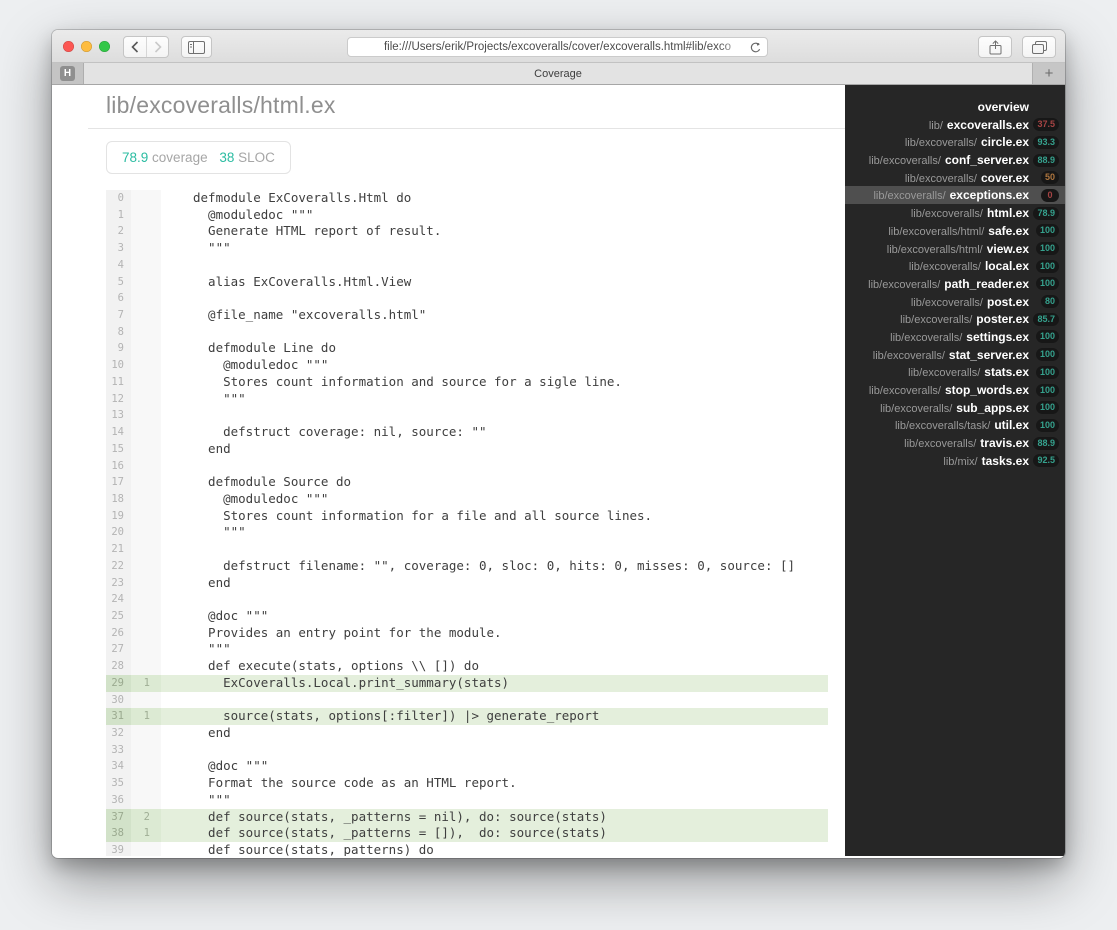 The width and height of the screenshot is (1117, 930). What do you see at coordinates (955, 178) in the screenshot?
I see `sidebar-item-file: lib/excoveralls/cover.ex 50` at bounding box center [955, 178].